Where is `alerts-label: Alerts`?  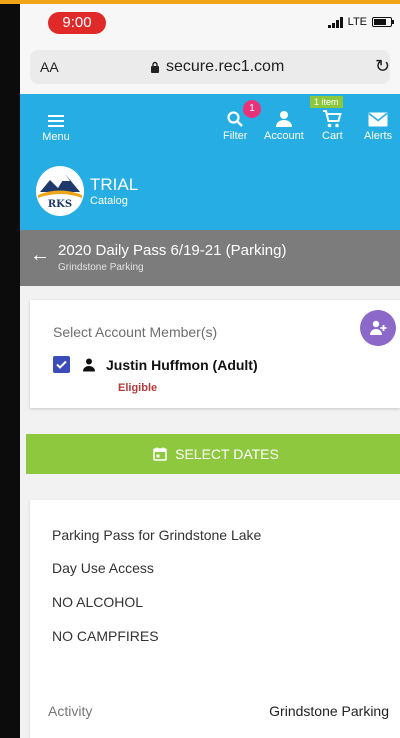 alerts-label: Alerts is located at coordinates (378, 136).